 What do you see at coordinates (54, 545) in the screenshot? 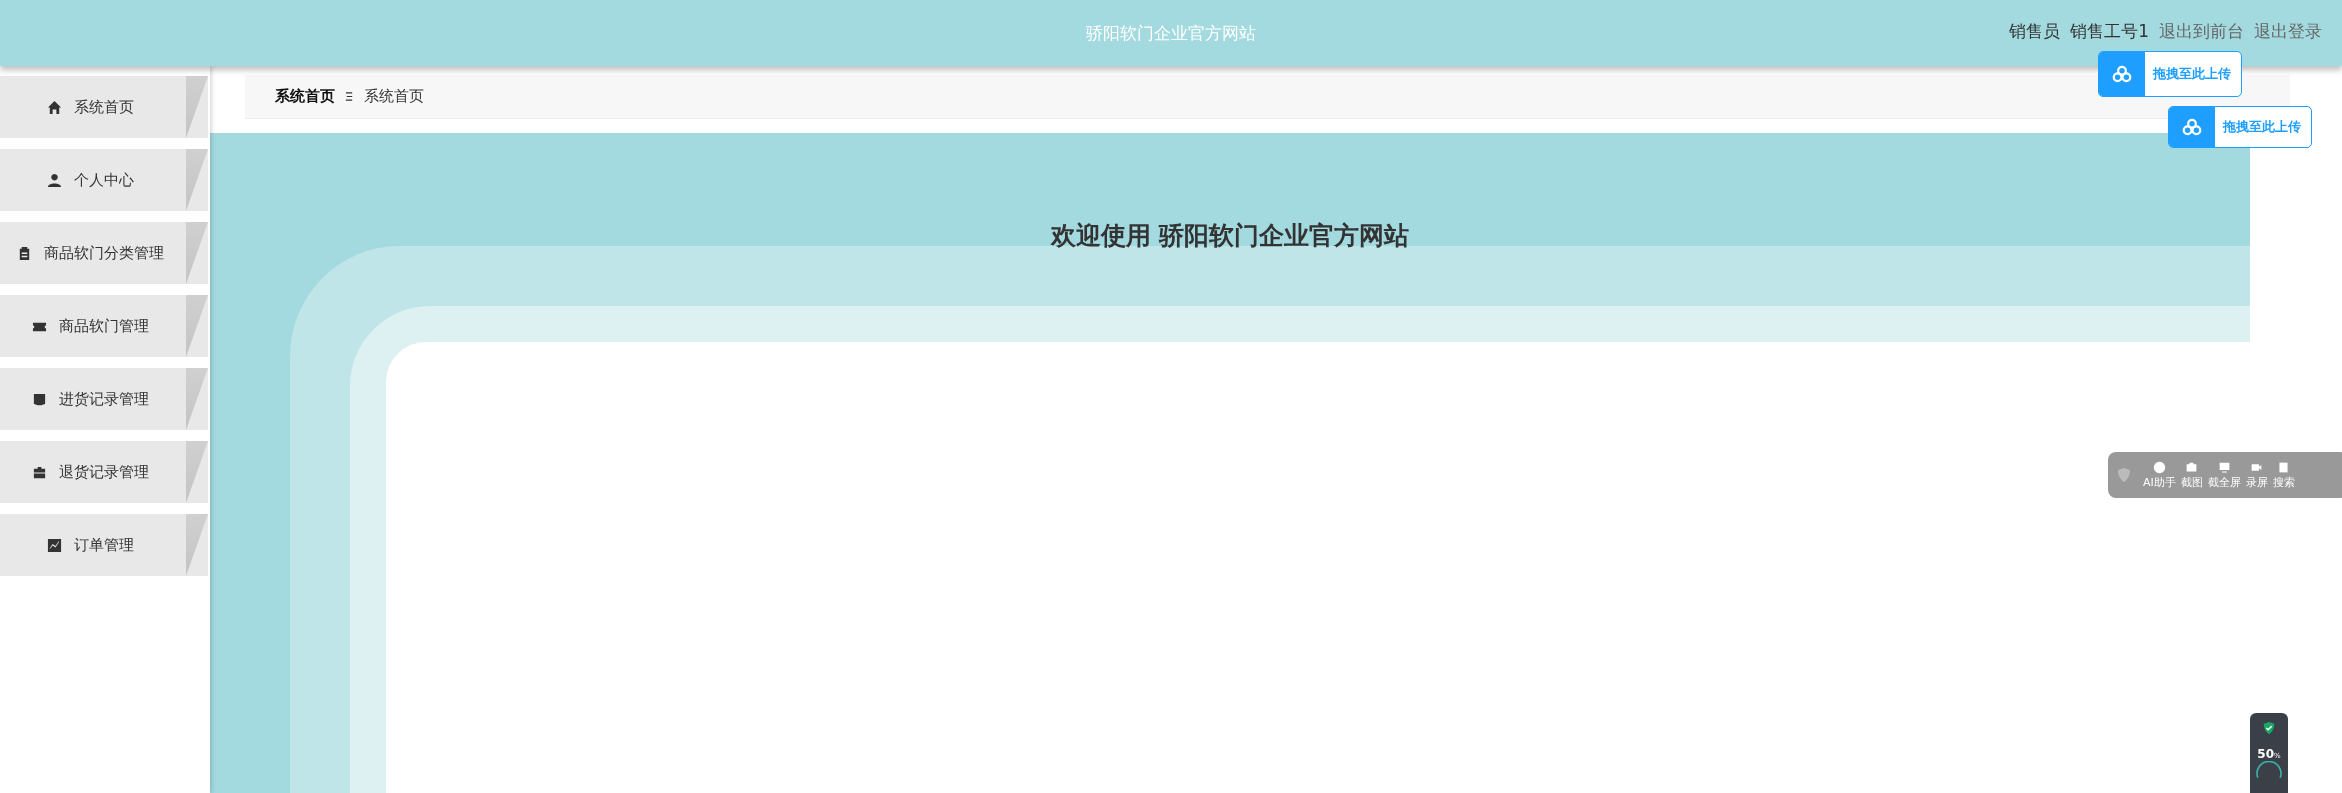
I see `chart-icon` at bounding box center [54, 545].